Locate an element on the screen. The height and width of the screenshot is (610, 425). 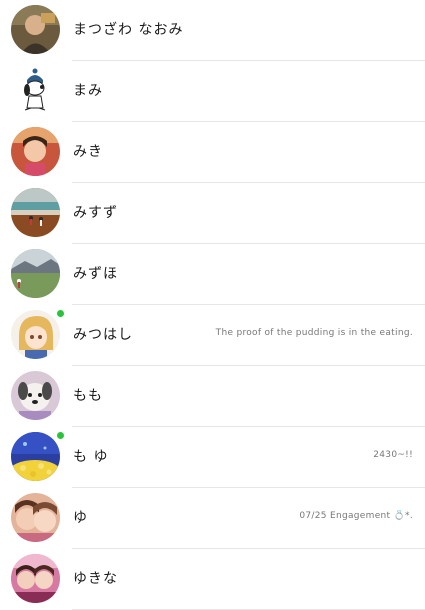
contact-name: も ゆ is located at coordinates (91, 457).